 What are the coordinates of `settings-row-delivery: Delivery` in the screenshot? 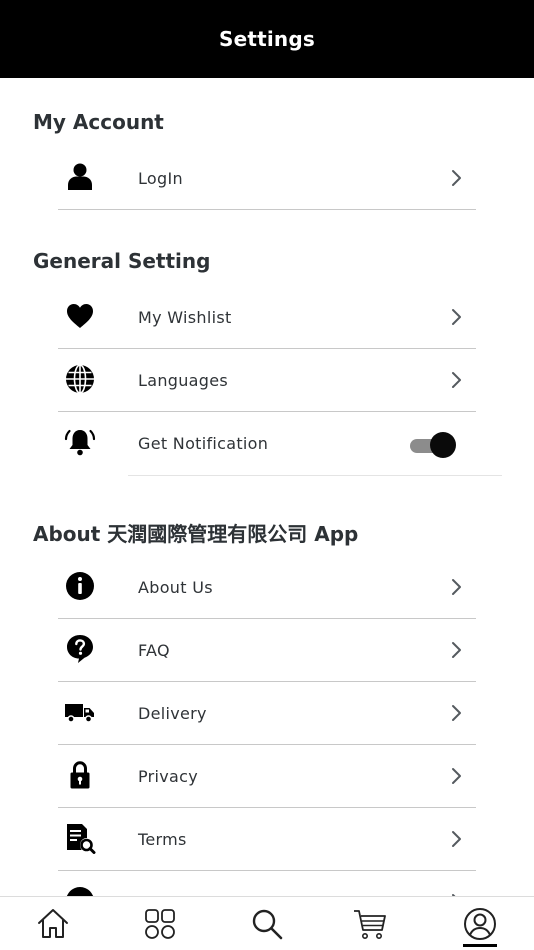 It's located at (267, 713).